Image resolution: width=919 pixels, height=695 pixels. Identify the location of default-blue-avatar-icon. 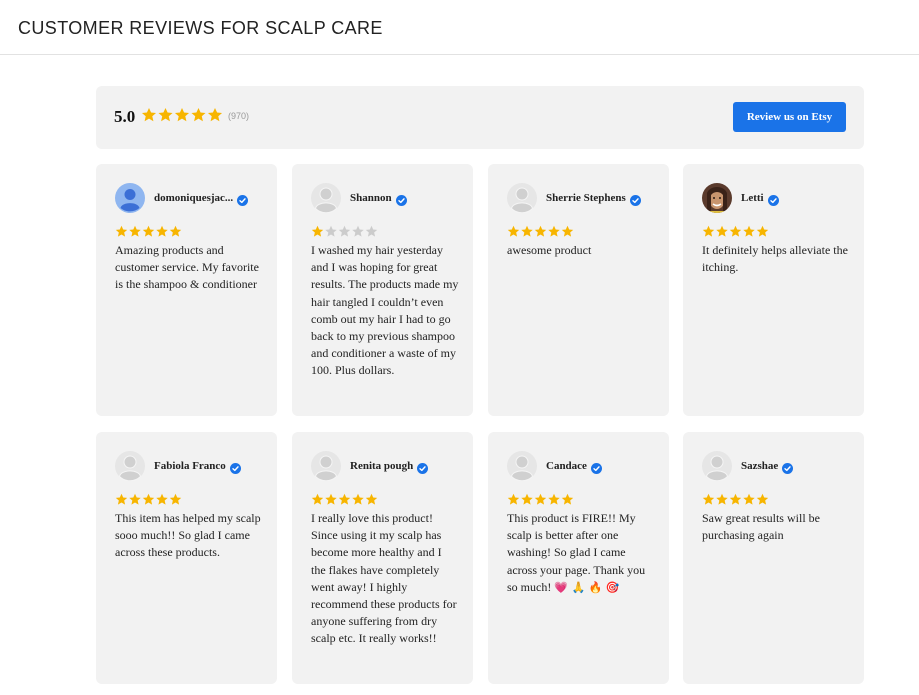
(130, 198).